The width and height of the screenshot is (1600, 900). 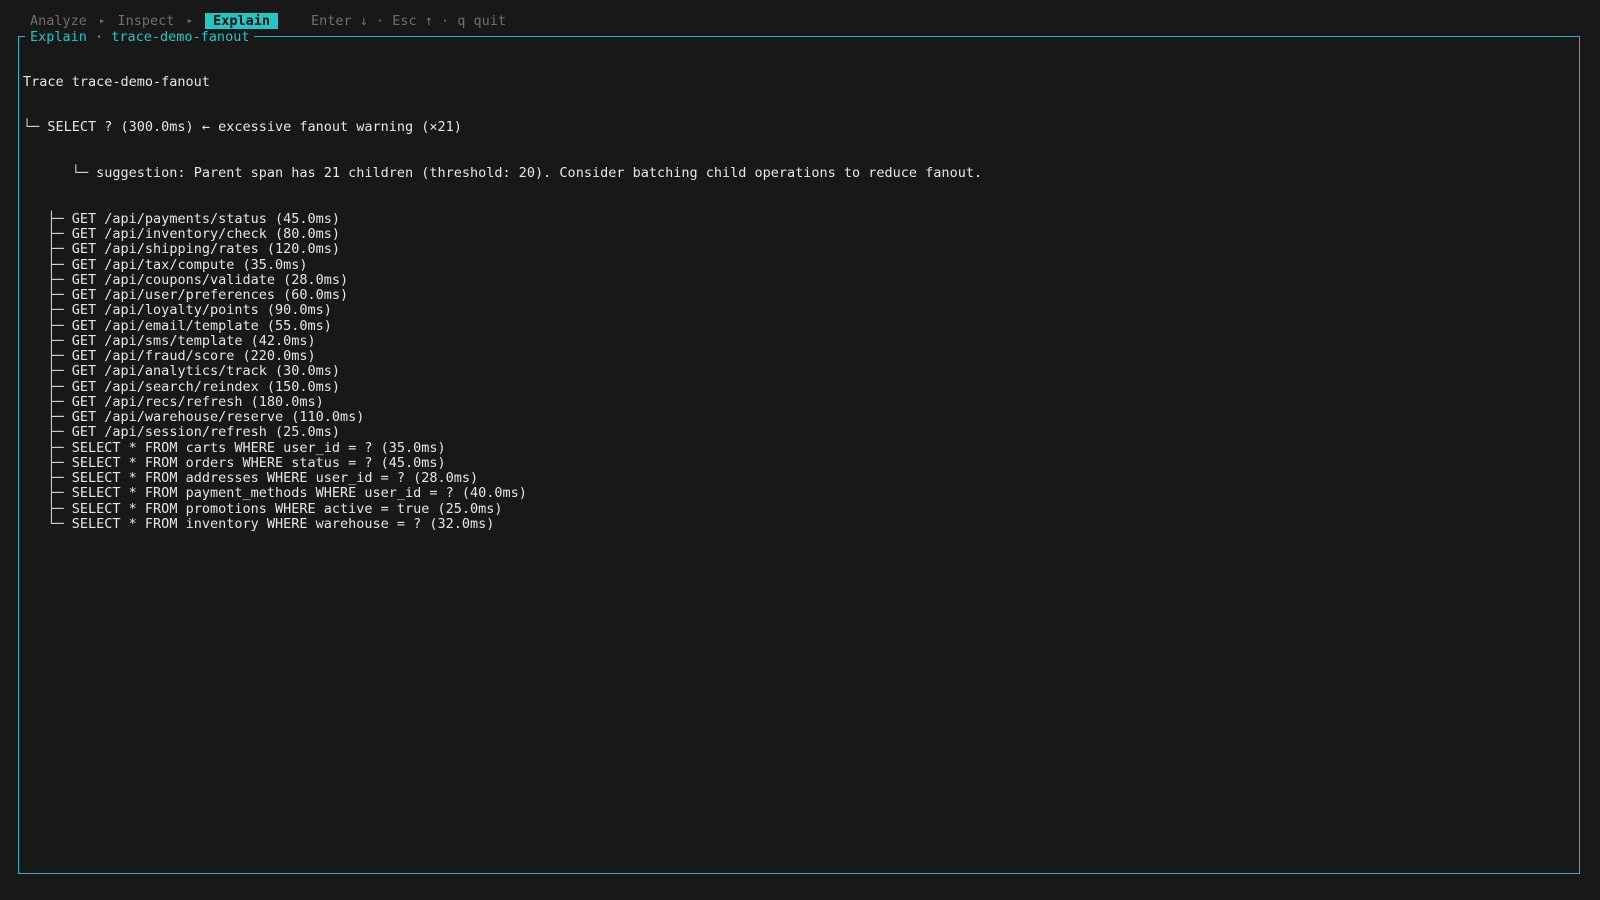 I want to click on child-span-row: ├─ GET /api/session/refresh (25.0ms), so click(x=799, y=432).